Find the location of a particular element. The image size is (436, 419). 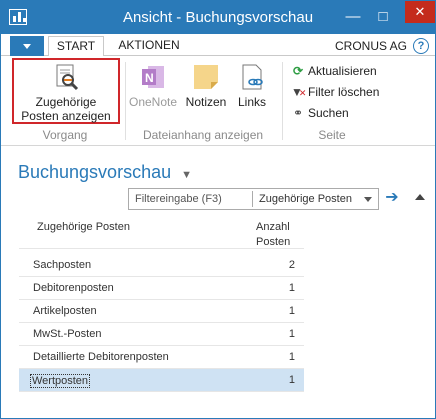

minimize-button: — is located at coordinates (353, 17).